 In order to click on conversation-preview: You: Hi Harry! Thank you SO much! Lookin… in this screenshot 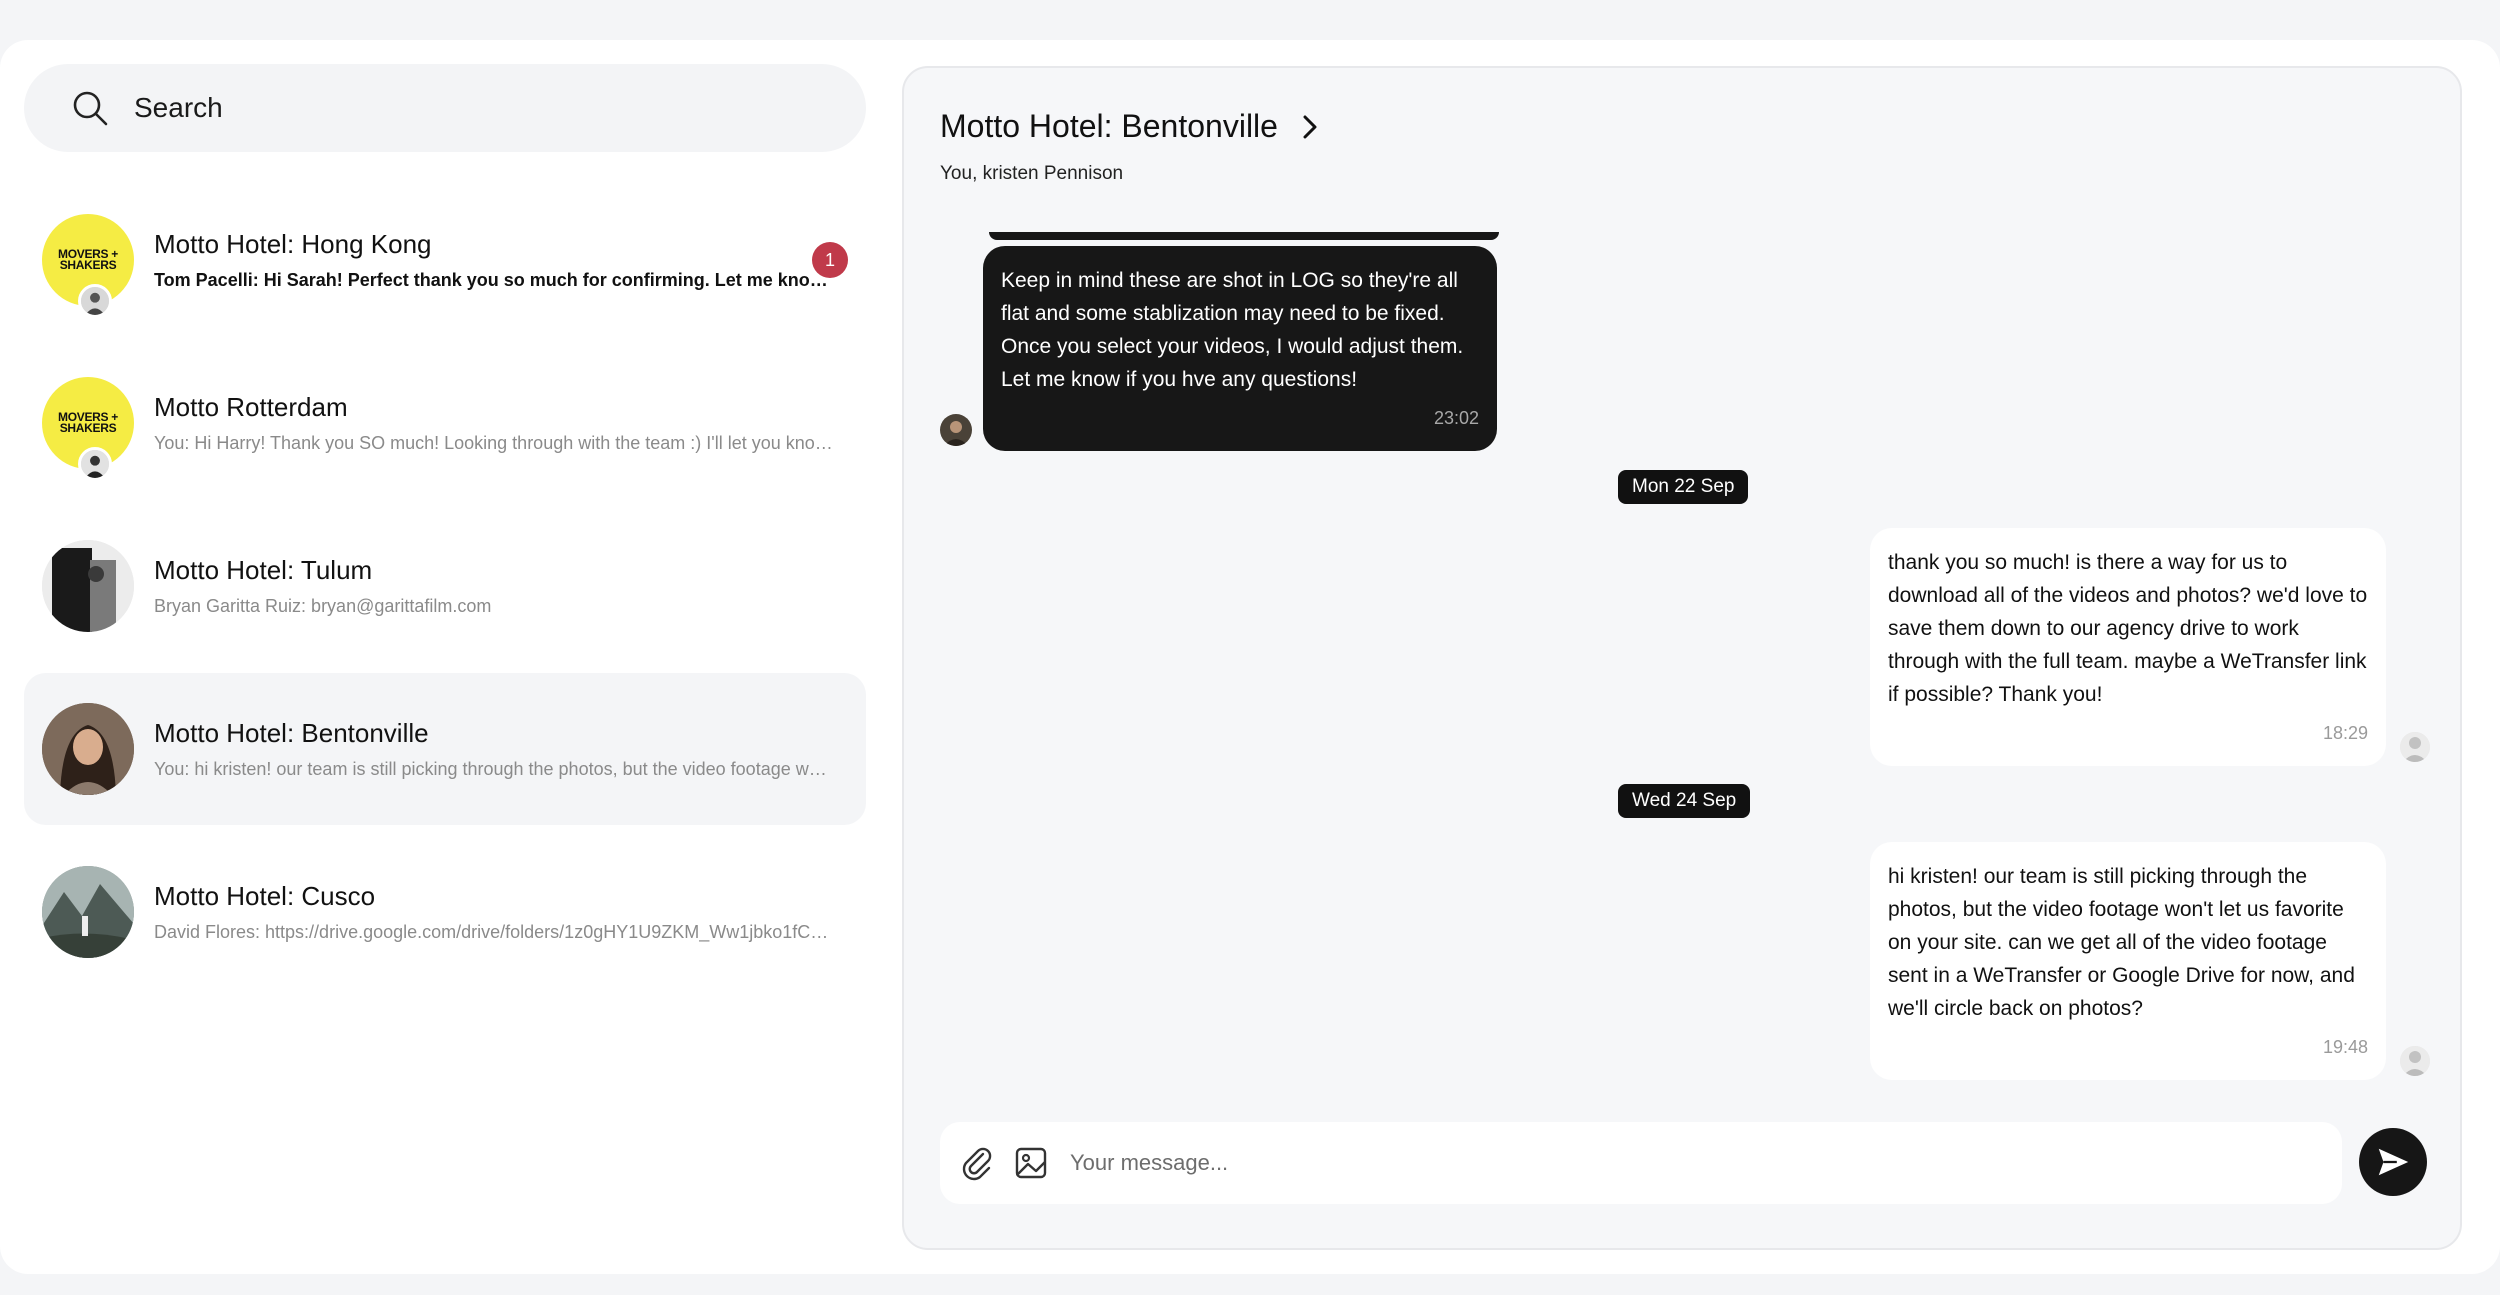, I will do `click(494, 443)`.